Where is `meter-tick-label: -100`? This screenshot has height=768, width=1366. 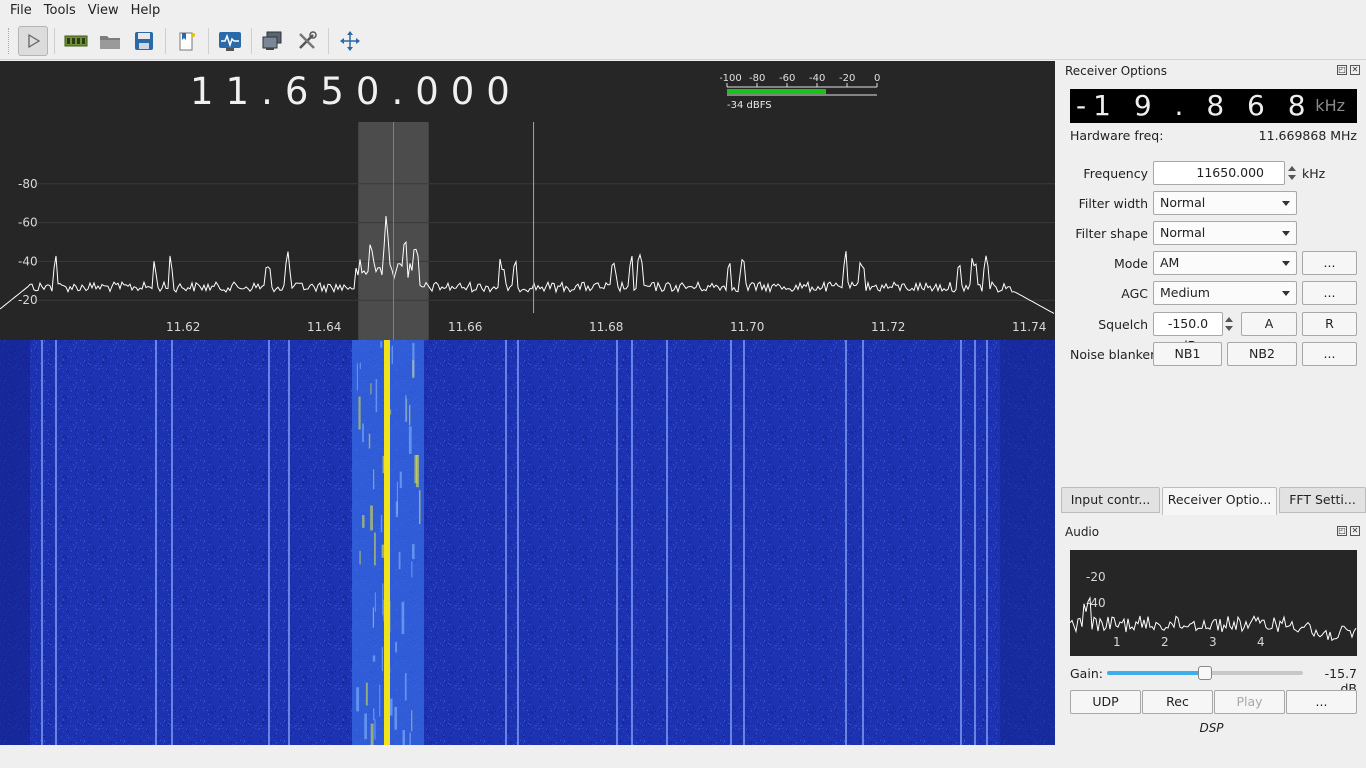
meter-tick-label: -100 is located at coordinates (731, 78).